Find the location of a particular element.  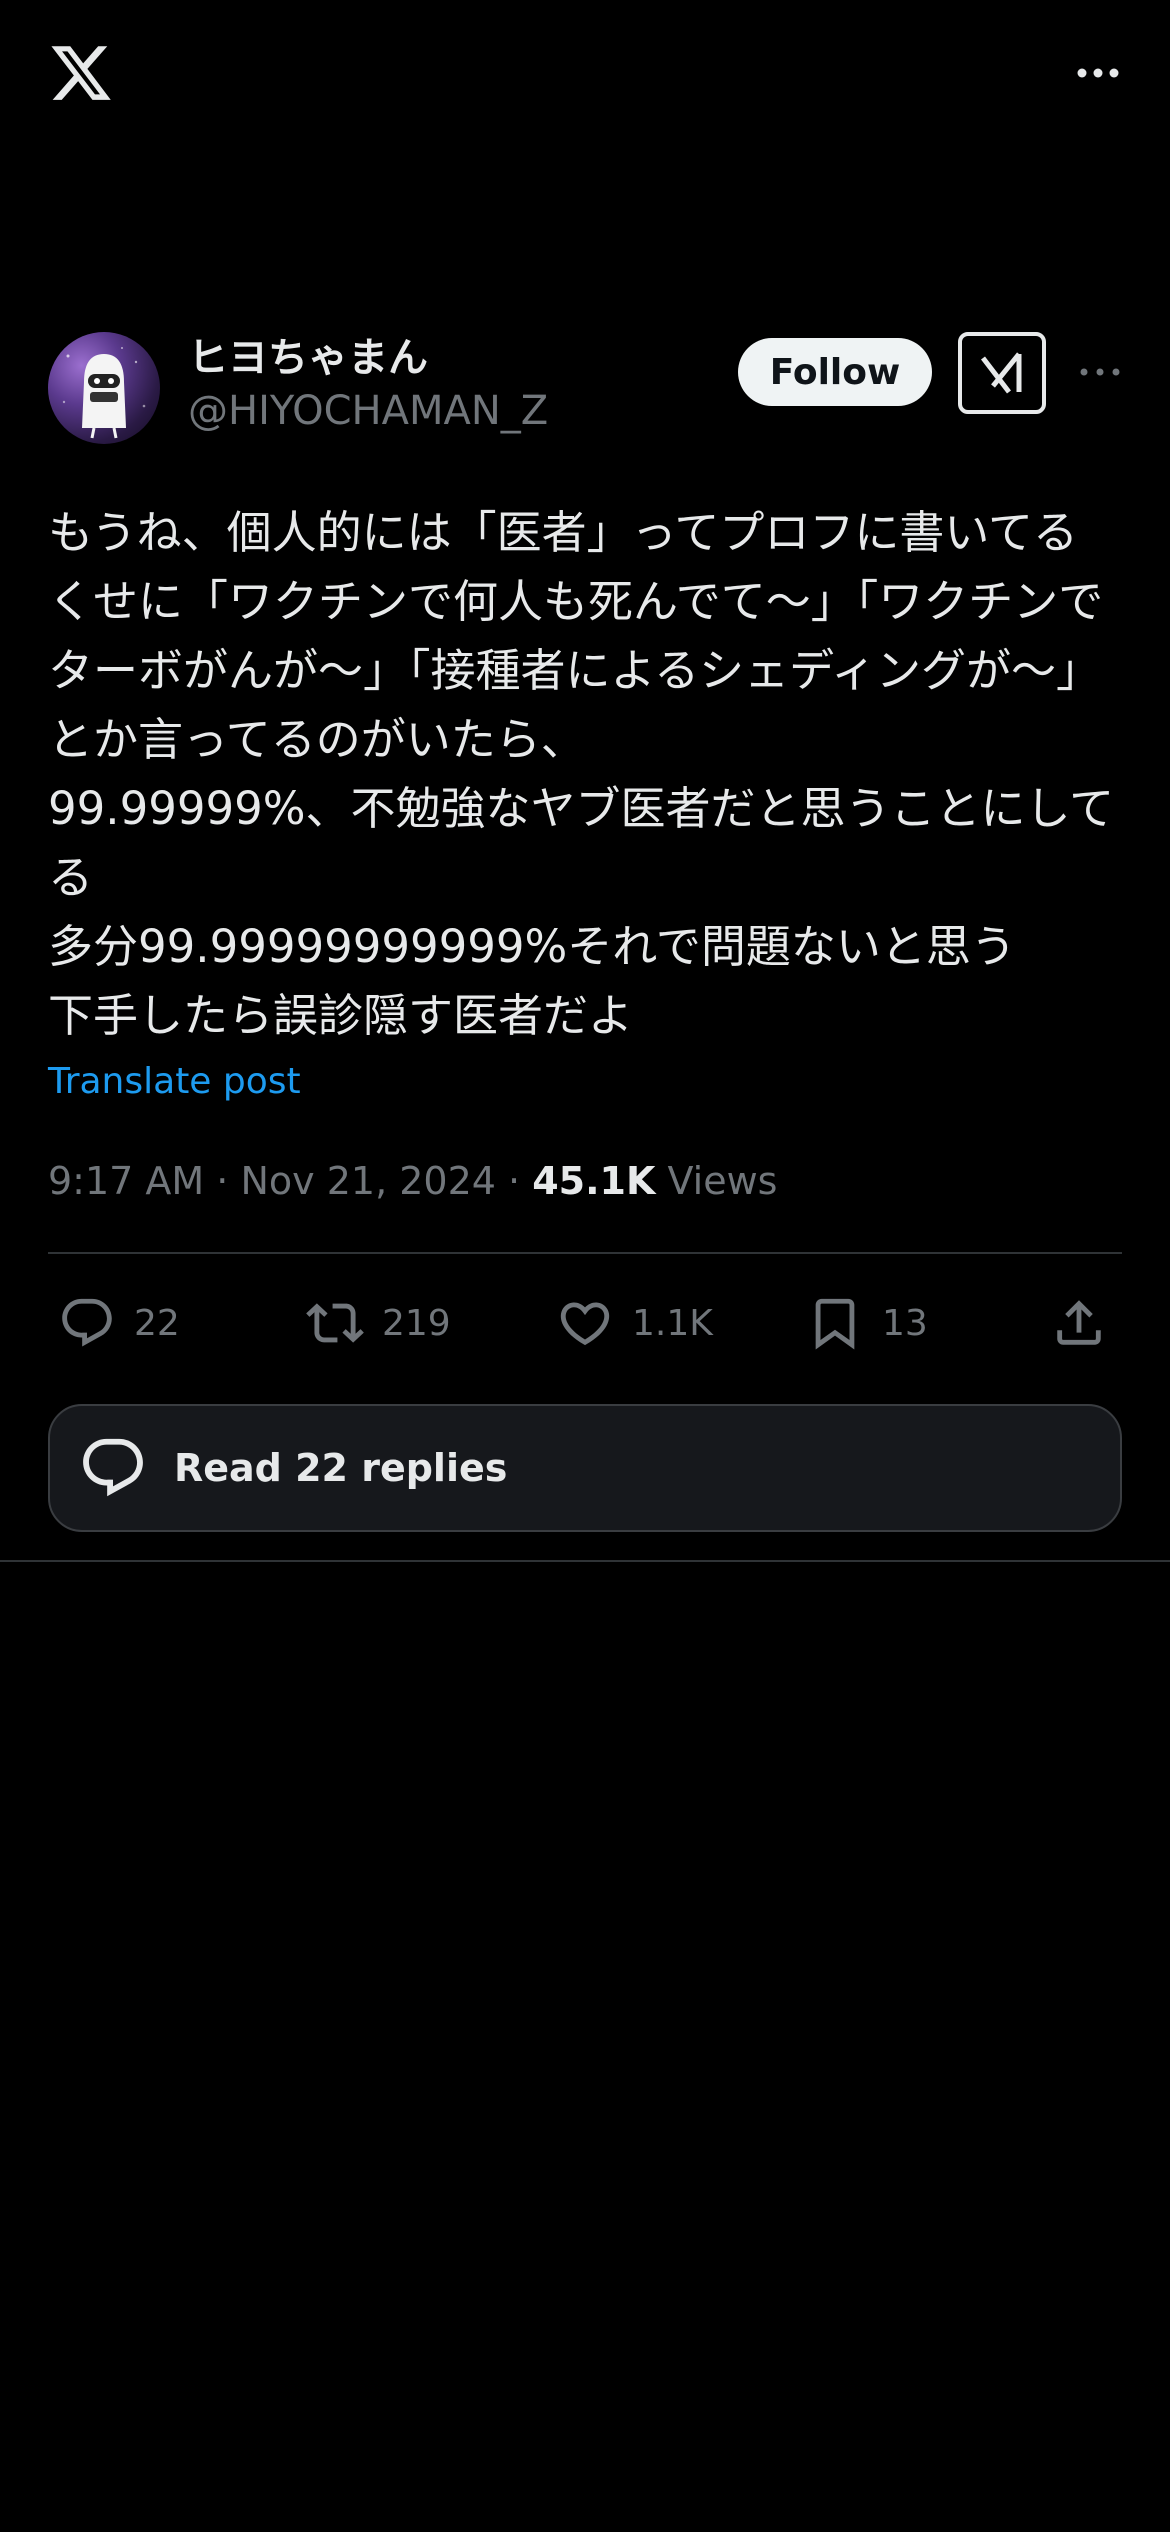

share-button is located at coordinates (1079, 1323).